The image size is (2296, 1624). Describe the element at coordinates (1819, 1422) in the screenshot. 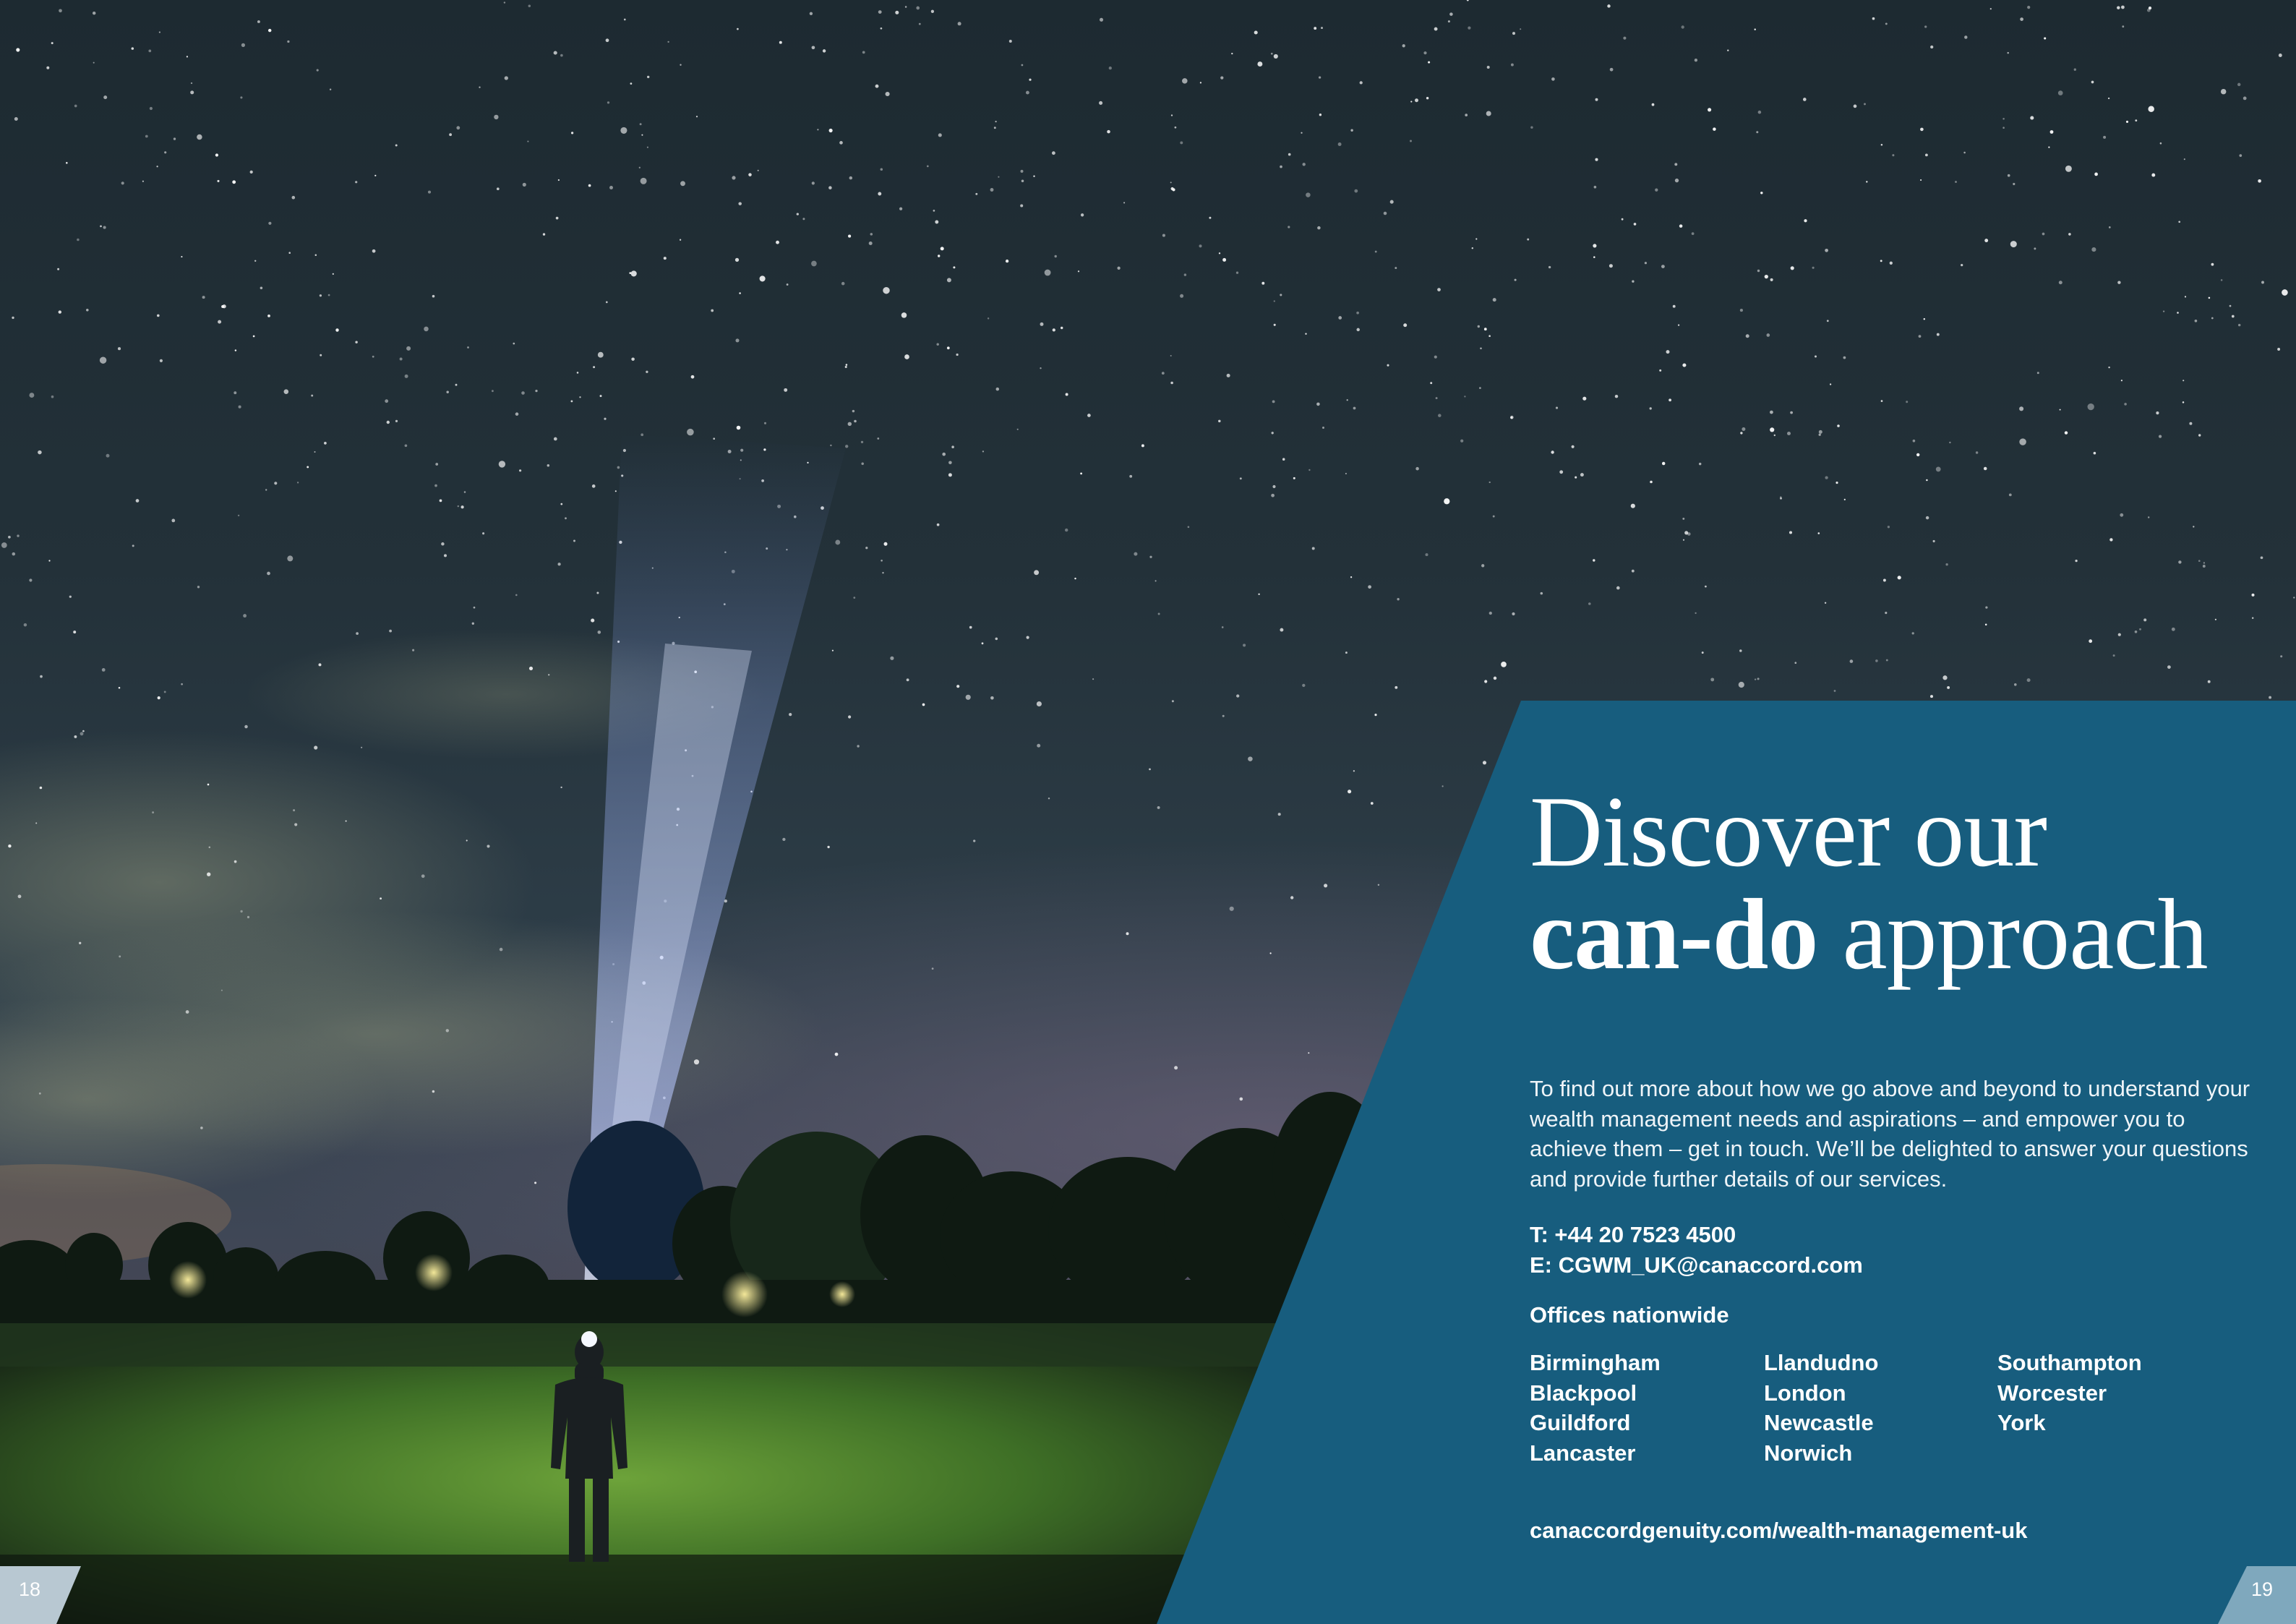

I see `office-item: Newcastle` at that location.